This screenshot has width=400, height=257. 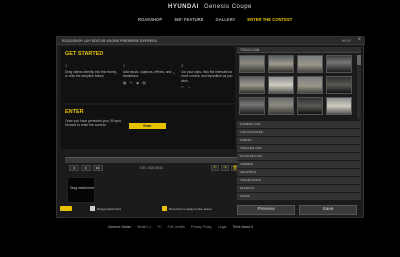 I want to click on help-link: HELP, so click(x=346, y=41).